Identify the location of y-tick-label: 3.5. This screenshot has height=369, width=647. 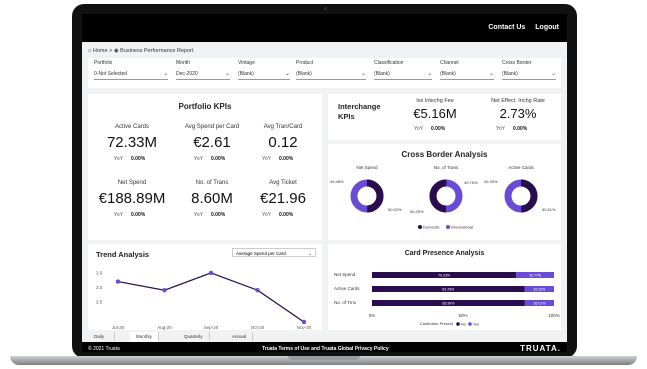
(99, 272).